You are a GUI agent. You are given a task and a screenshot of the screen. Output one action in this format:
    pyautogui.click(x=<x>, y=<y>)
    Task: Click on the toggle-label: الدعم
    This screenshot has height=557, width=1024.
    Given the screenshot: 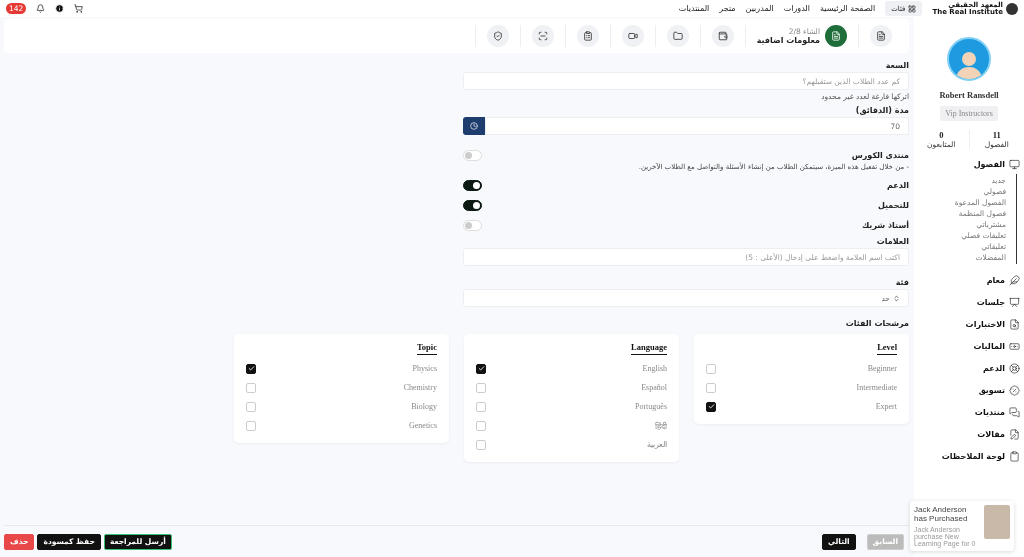 What is the action you would take?
    pyautogui.click(x=897, y=185)
    